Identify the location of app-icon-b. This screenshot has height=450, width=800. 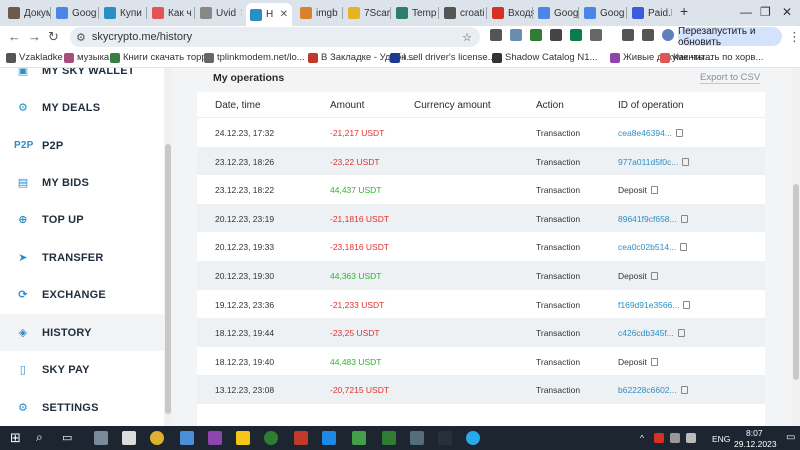
(445, 438).